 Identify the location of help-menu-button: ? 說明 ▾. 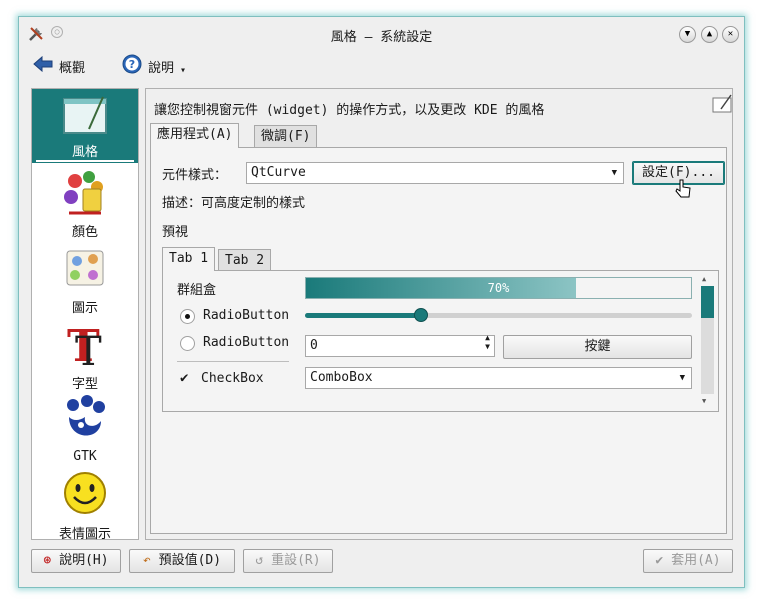
(154, 66).